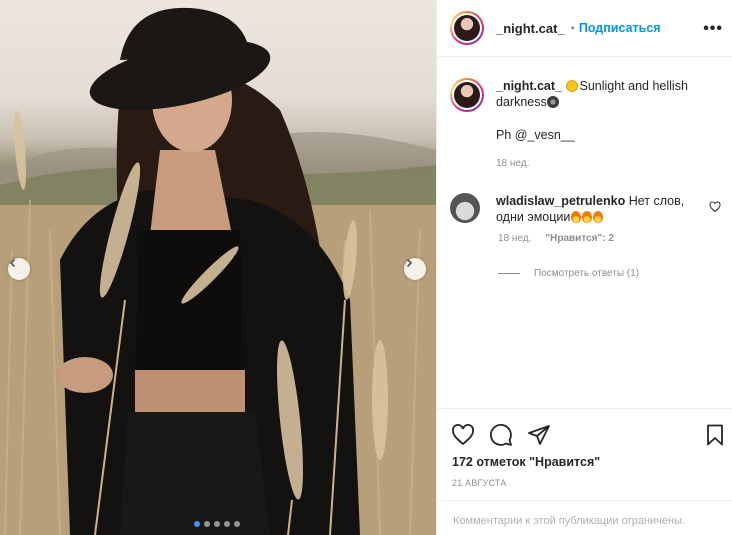  Describe the element at coordinates (620, 28) in the screenshot. I see `follow-button: Подписаться` at that location.